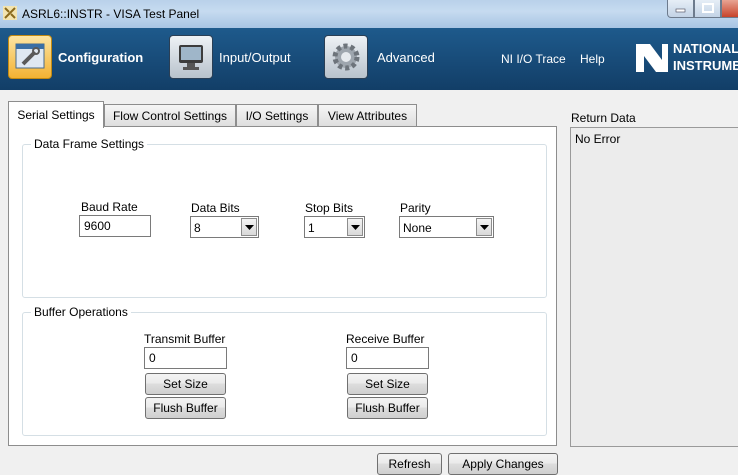 This screenshot has width=738, height=475. Describe the element at coordinates (406, 57) in the screenshot. I see `advanced-label: Advanced` at that location.